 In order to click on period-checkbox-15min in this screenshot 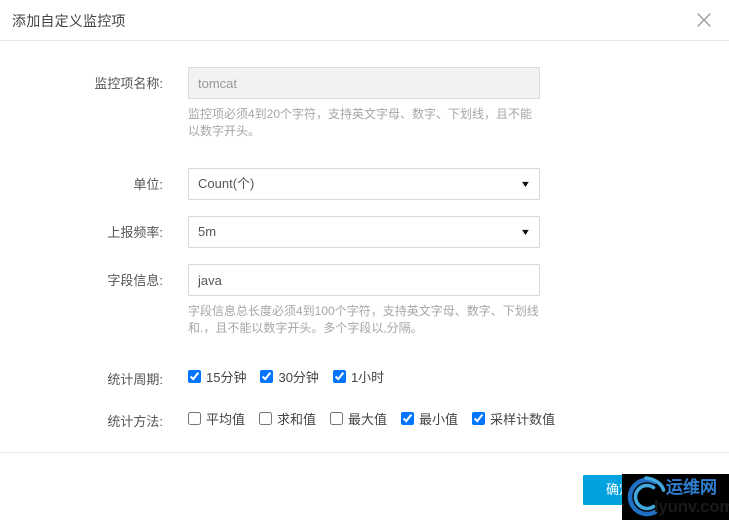, I will do `click(194, 376)`.